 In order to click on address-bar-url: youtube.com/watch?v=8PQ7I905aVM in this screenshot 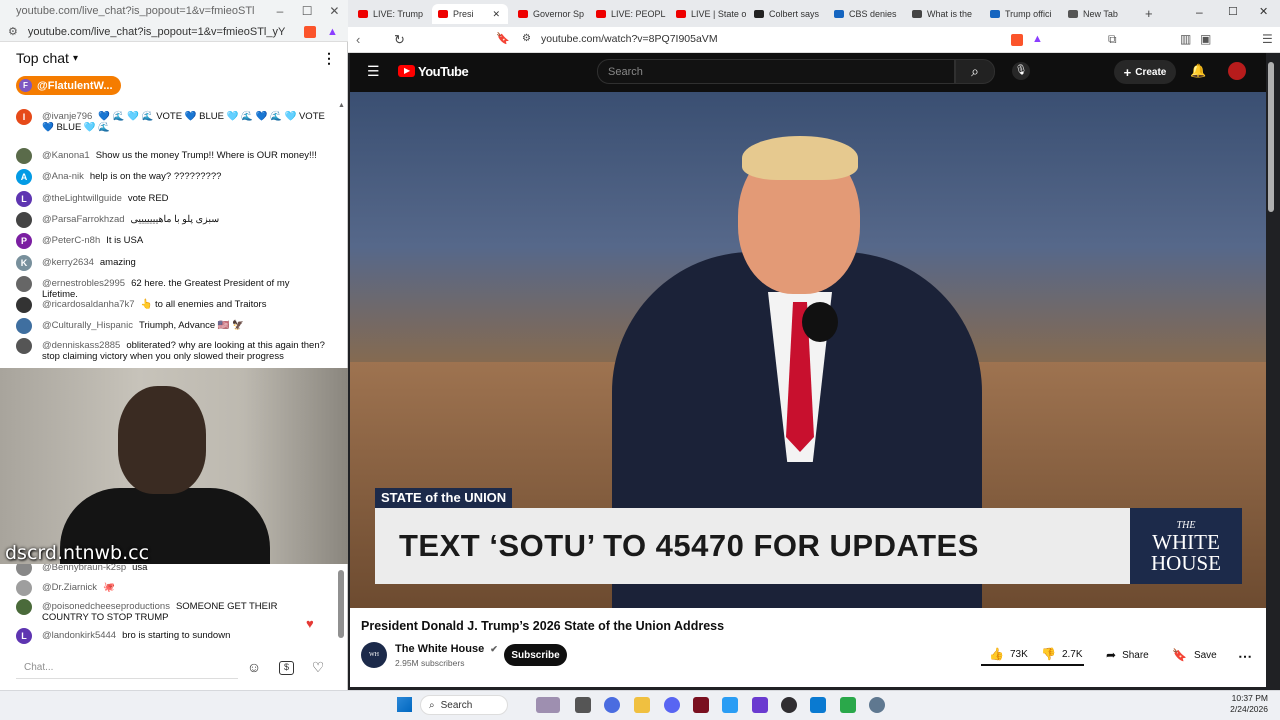, I will do `click(629, 39)`.